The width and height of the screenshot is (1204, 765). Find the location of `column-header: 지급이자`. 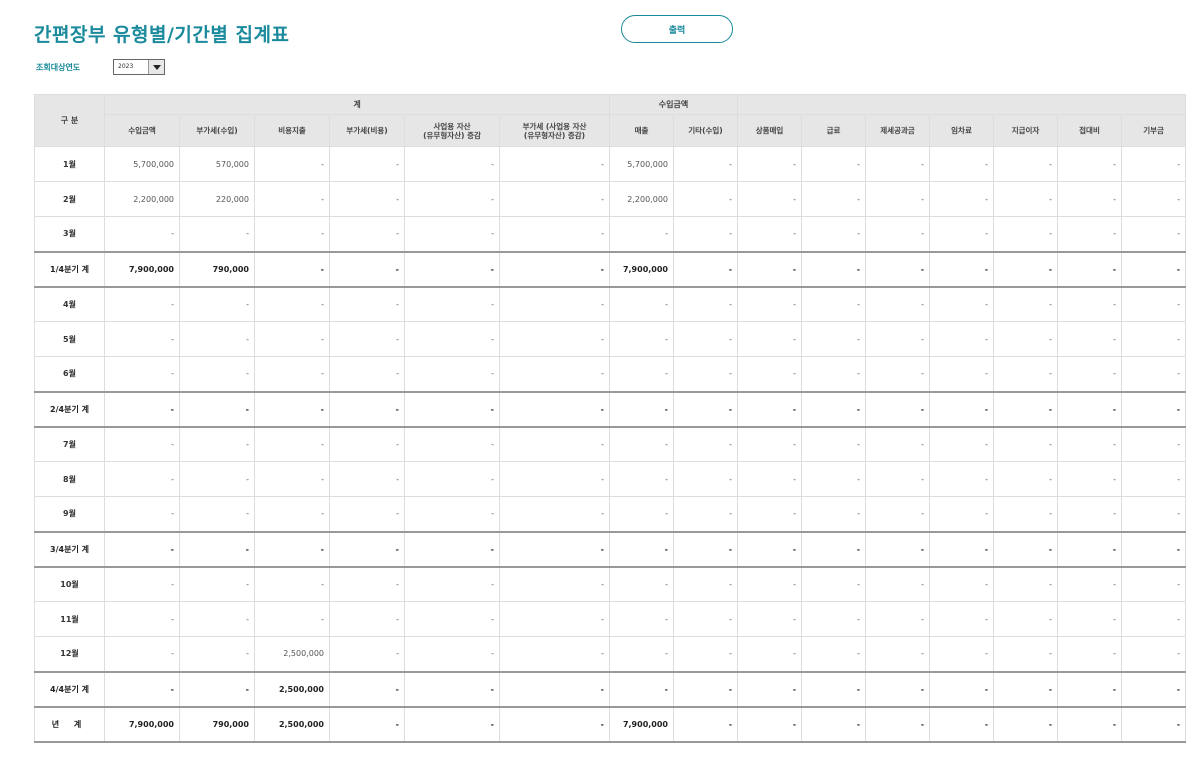

column-header: 지급이자 is located at coordinates (1026, 130).